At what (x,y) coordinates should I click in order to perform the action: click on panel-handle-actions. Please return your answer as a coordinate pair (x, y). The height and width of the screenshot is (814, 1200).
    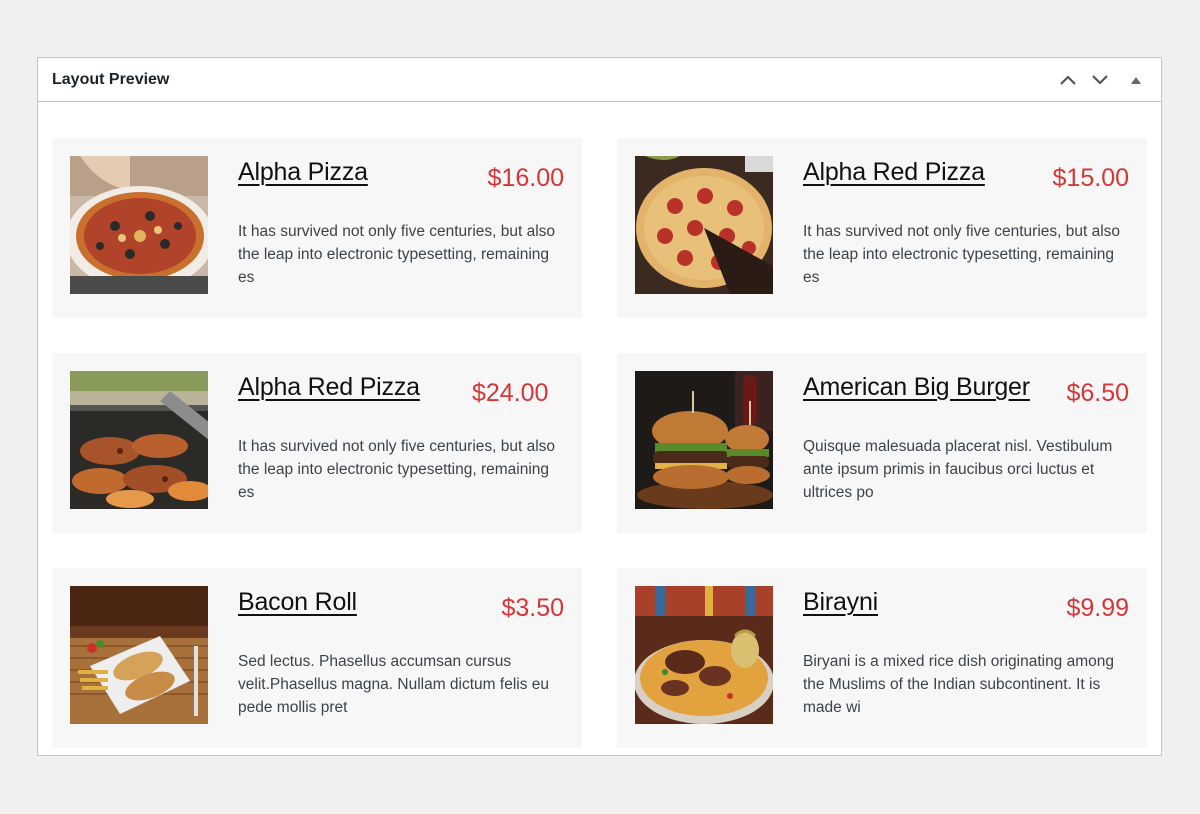
    Looking at the image, I should click on (1102, 80).